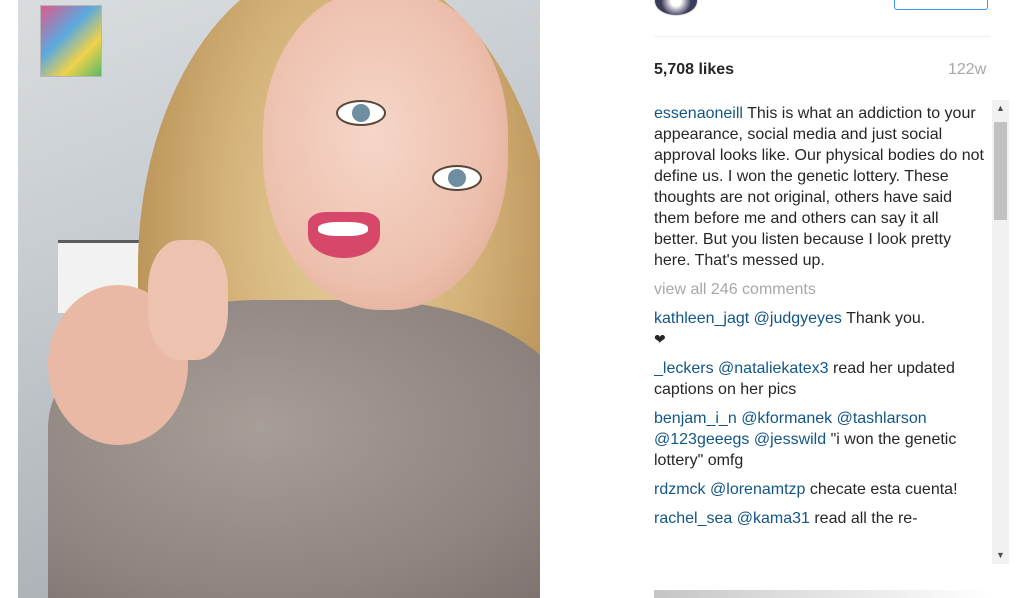 This screenshot has height=598, width=1024. Describe the element at coordinates (701, 318) in the screenshot. I see `comment-username: kathleen_jagt` at that location.